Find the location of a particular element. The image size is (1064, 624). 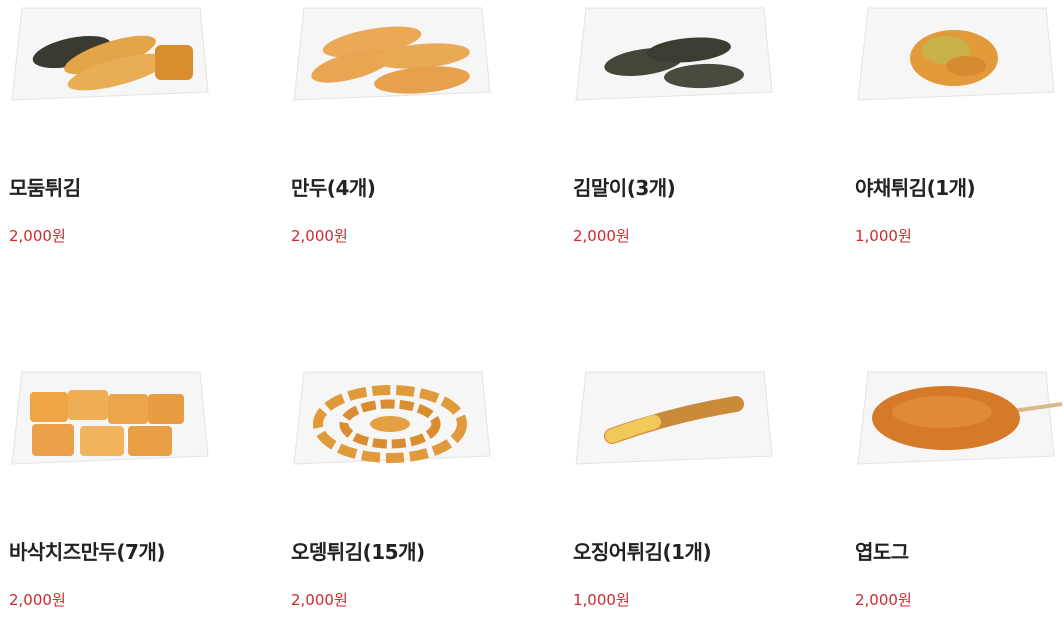

menu-item-card: 김말이(3개) 2,000원 is located at coordinates (674, 130).